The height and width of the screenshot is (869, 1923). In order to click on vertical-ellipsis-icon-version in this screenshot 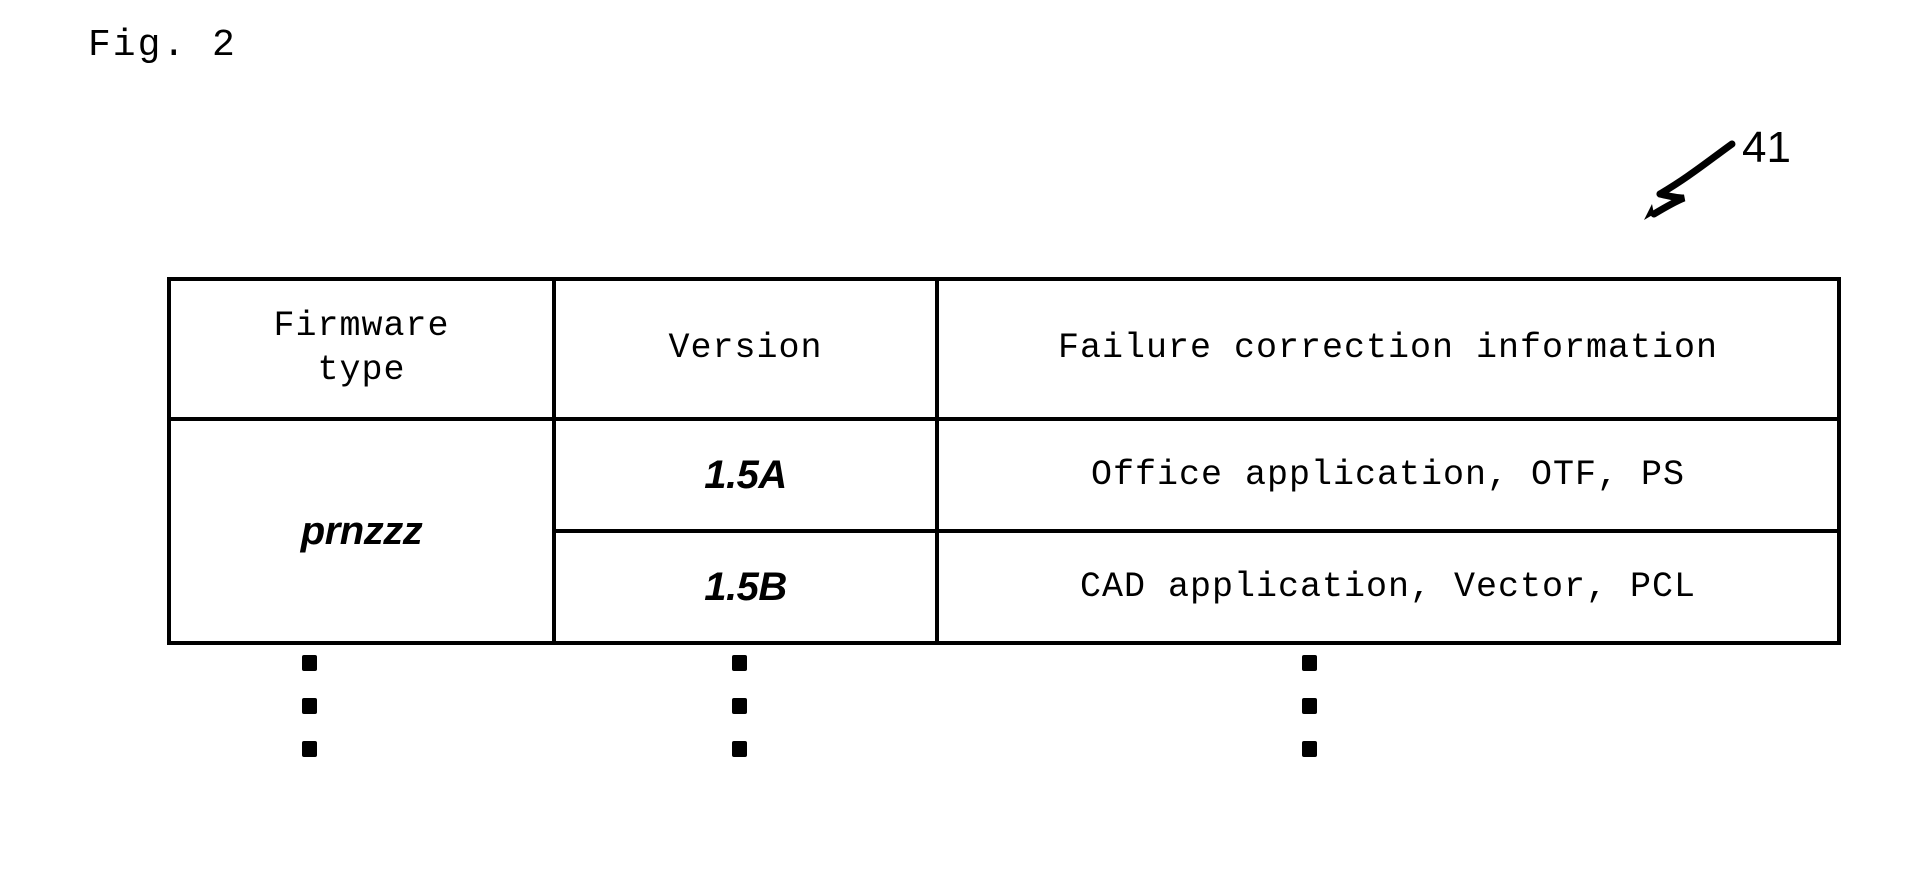, I will do `click(739, 706)`.